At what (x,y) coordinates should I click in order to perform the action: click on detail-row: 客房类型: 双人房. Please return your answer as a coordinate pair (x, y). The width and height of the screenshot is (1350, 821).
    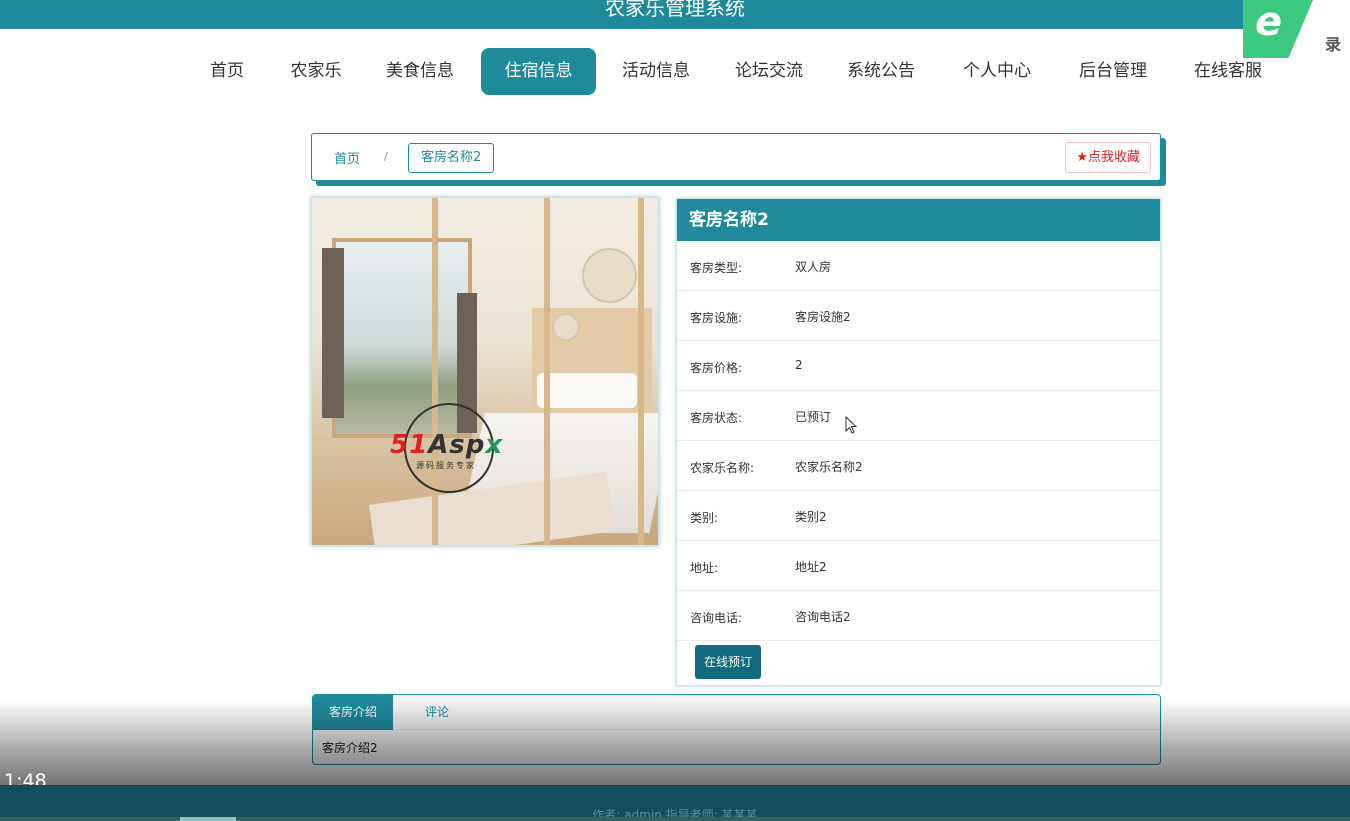
    Looking at the image, I should click on (918, 266).